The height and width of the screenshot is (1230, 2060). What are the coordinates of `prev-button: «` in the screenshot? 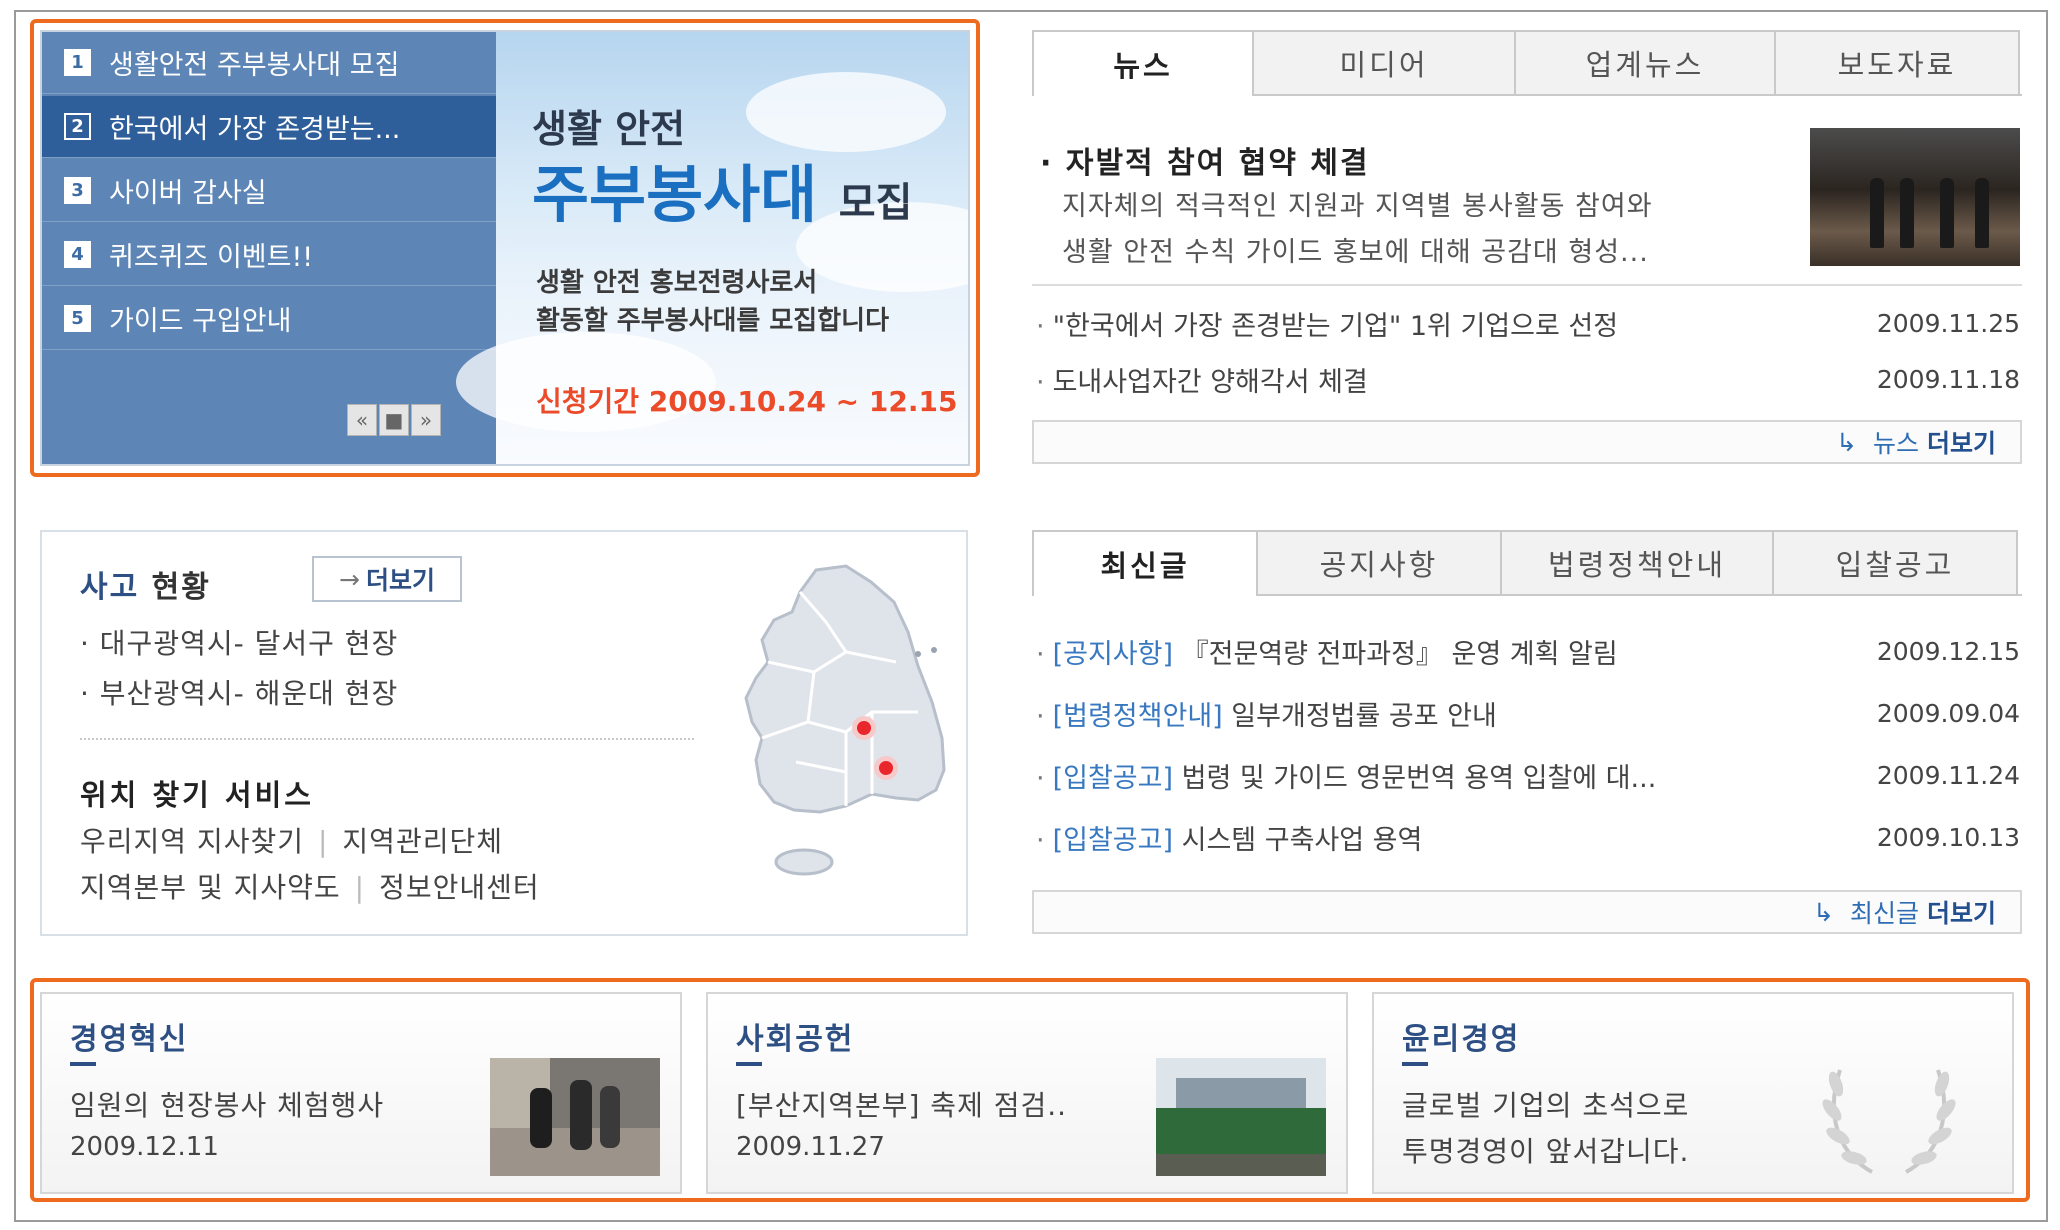 It's located at (362, 420).